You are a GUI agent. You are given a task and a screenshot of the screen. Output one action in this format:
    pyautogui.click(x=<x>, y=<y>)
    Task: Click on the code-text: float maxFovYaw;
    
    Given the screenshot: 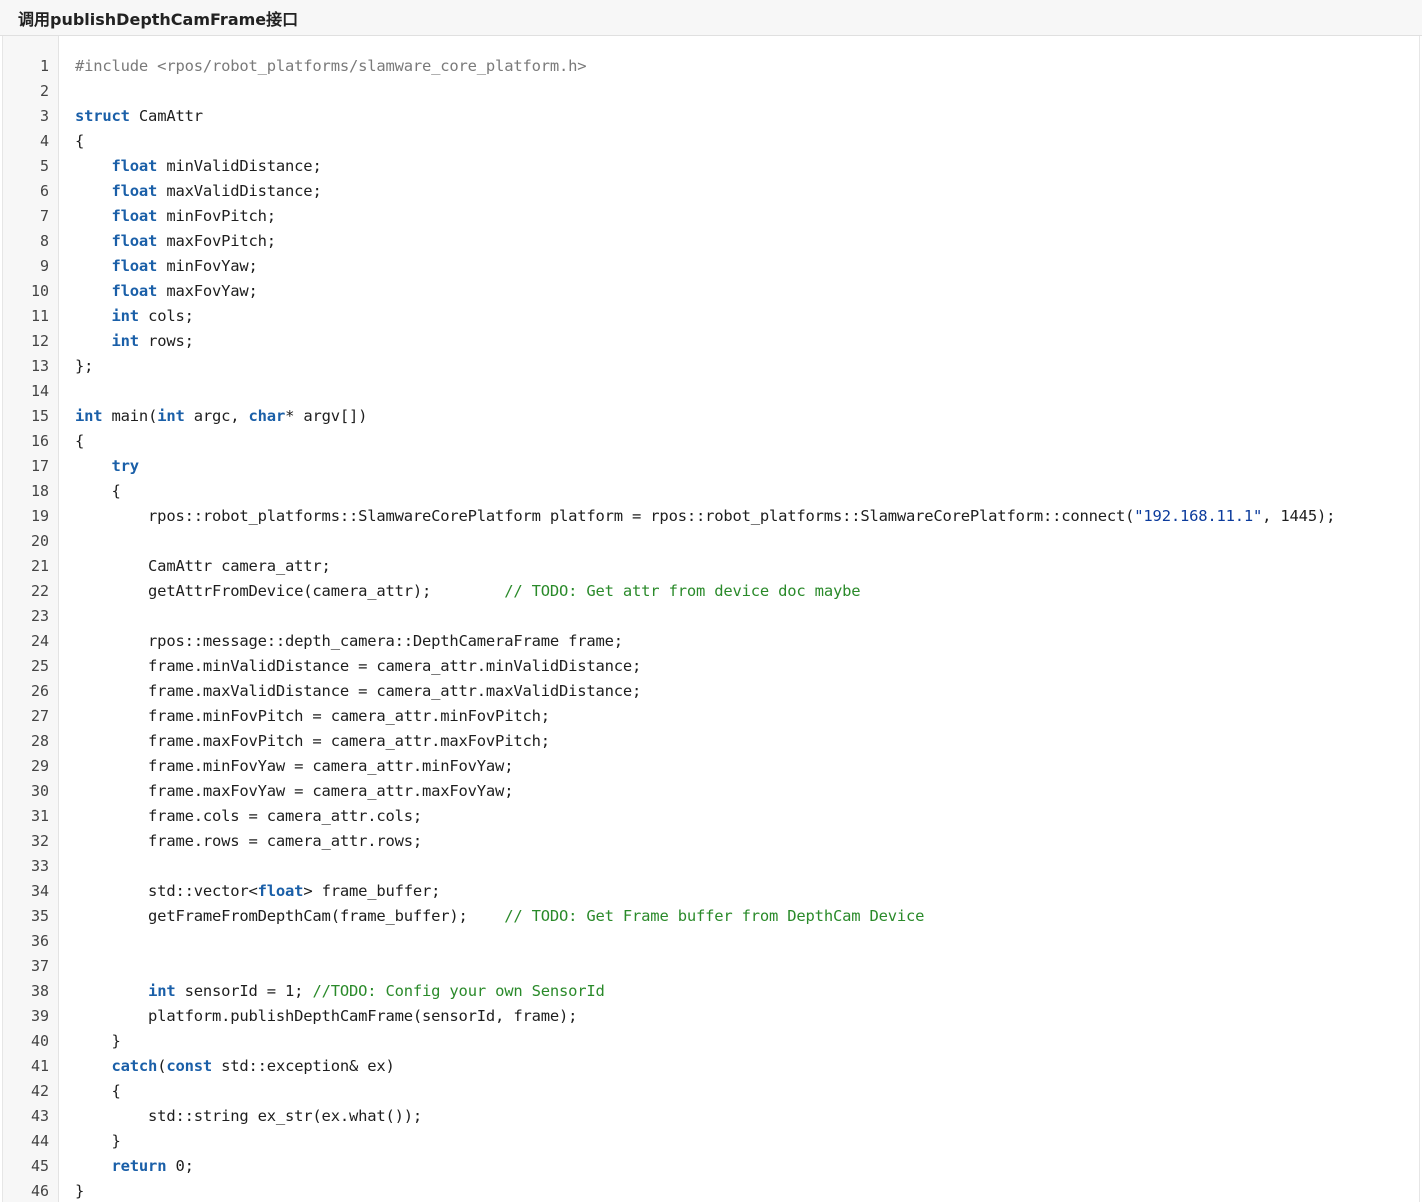 What is the action you would take?
    pyautogui.click(x=166, y=291)
    